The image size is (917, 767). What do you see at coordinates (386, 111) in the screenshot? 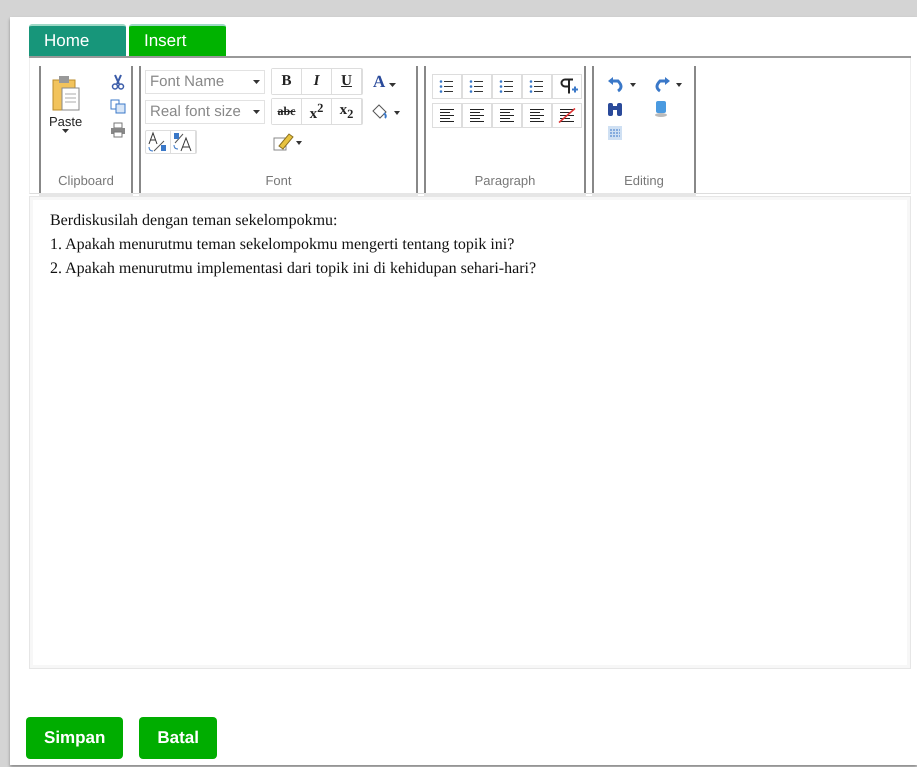
I see `paint-bucket-icon` at bounding box center [386, 111].